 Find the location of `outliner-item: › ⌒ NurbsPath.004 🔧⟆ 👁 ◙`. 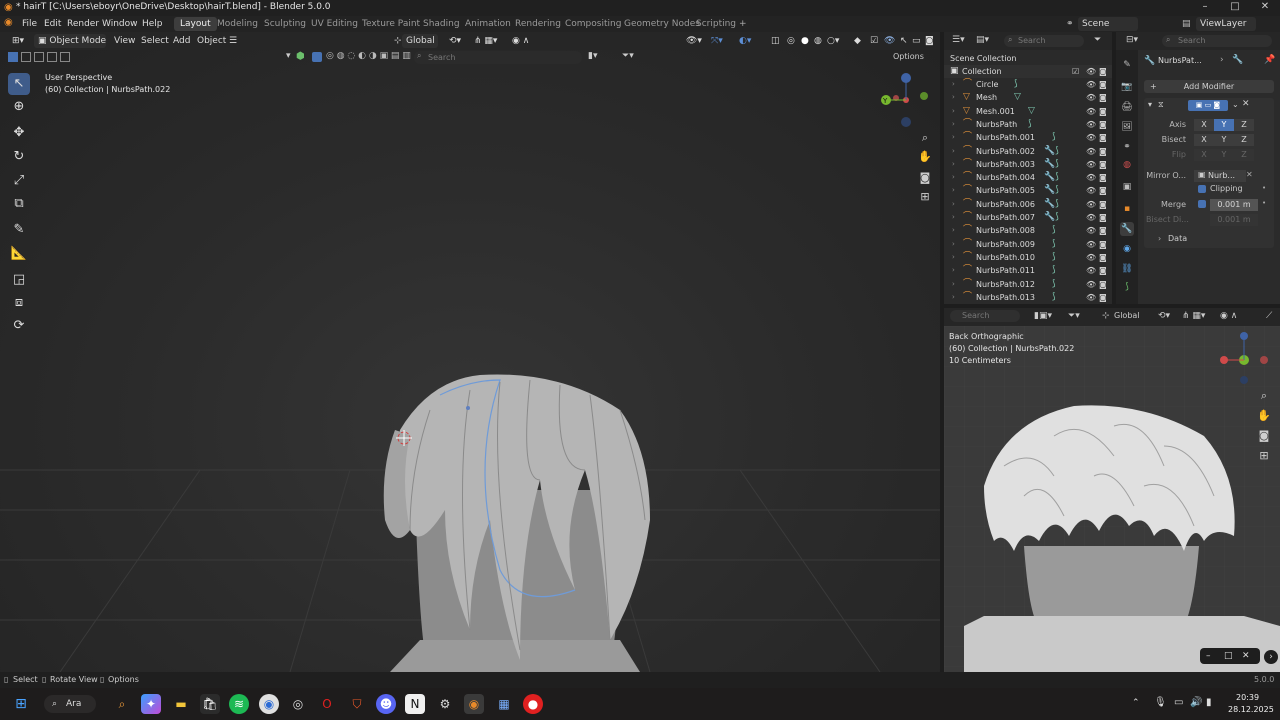

outliner-item: › ⌒ NurbsPath.004 🔧⟆ 👁 ◙ is located at coordinates (1028, 177).